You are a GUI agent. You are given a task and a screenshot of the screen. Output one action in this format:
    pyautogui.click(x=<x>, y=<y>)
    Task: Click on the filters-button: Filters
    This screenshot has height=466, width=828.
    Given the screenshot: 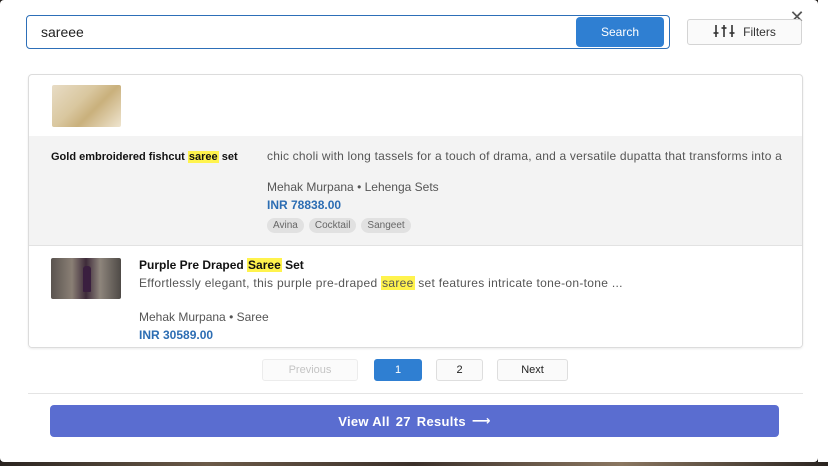 What is the action you would take?
    pyautogui.click(x=744, y=32)
    